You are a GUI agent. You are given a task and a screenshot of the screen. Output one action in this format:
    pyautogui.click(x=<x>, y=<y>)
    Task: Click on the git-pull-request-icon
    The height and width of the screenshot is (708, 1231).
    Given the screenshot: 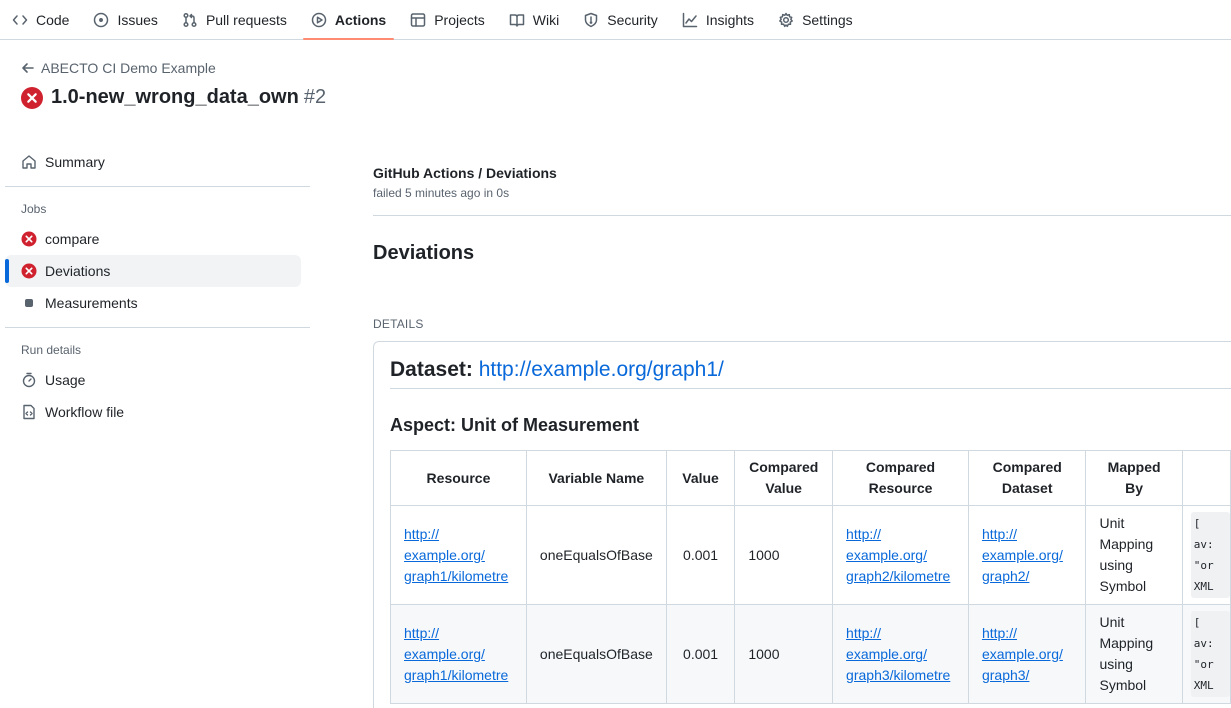 What is the action you would take?
    pyautogui.click(x=190, y=19)
    